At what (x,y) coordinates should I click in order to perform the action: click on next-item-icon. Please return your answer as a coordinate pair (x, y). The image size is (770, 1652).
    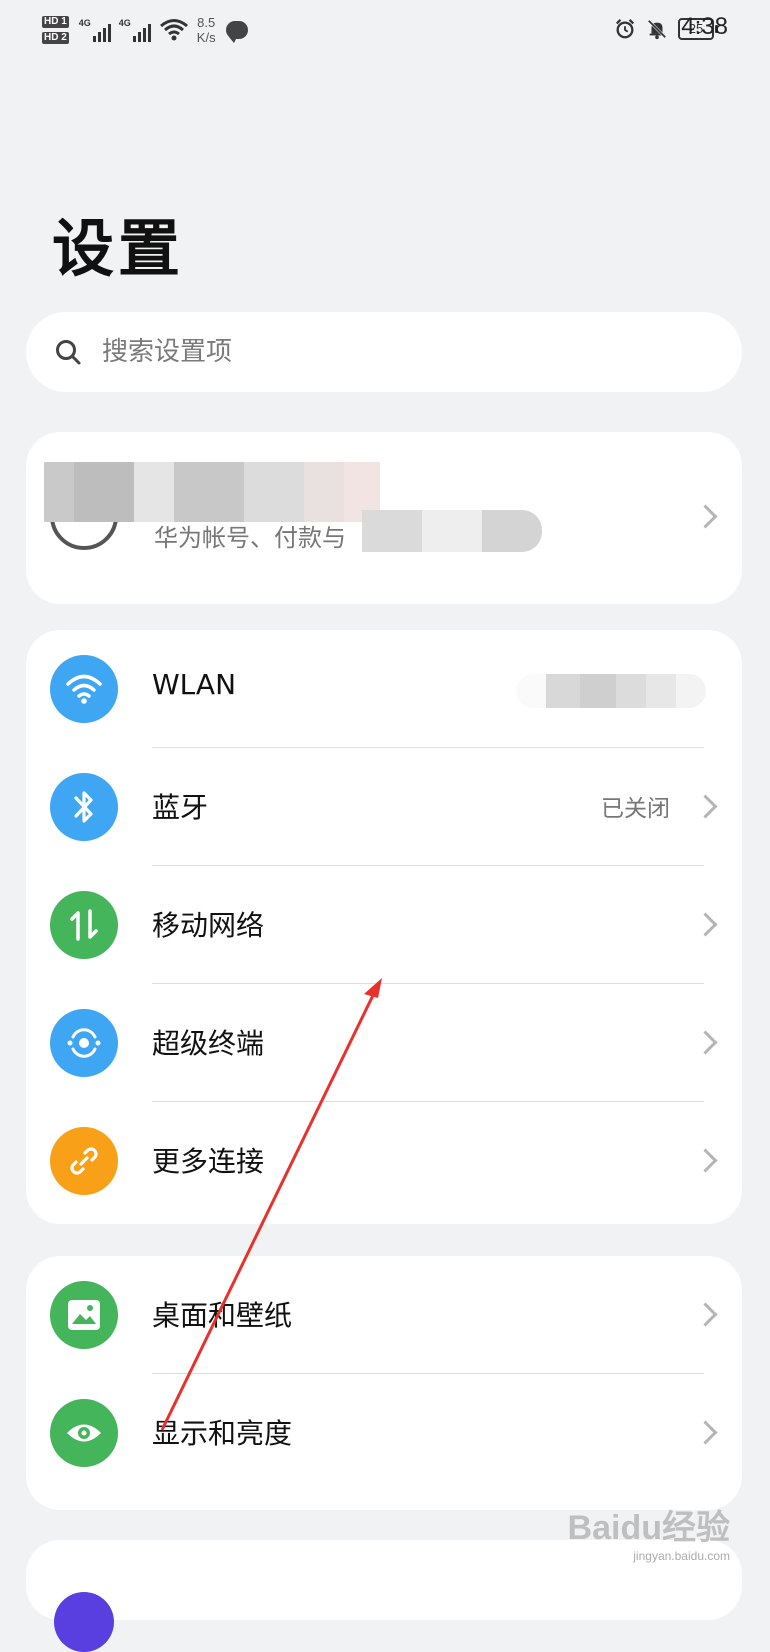
    Looking at the image, I should click on (84, 1622).